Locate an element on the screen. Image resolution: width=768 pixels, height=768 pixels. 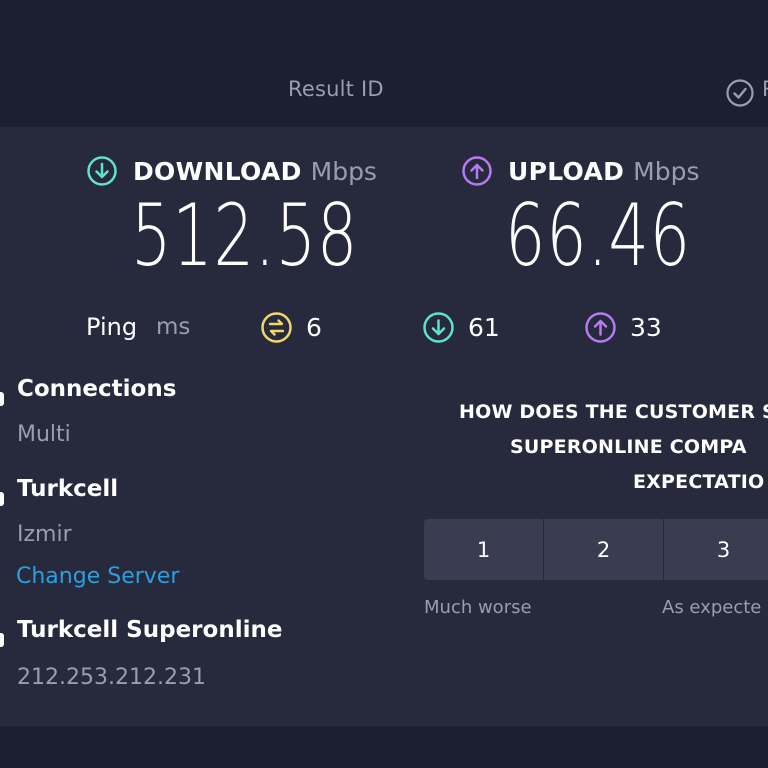
connections-title: Connections is located at coordinates (97, 389).